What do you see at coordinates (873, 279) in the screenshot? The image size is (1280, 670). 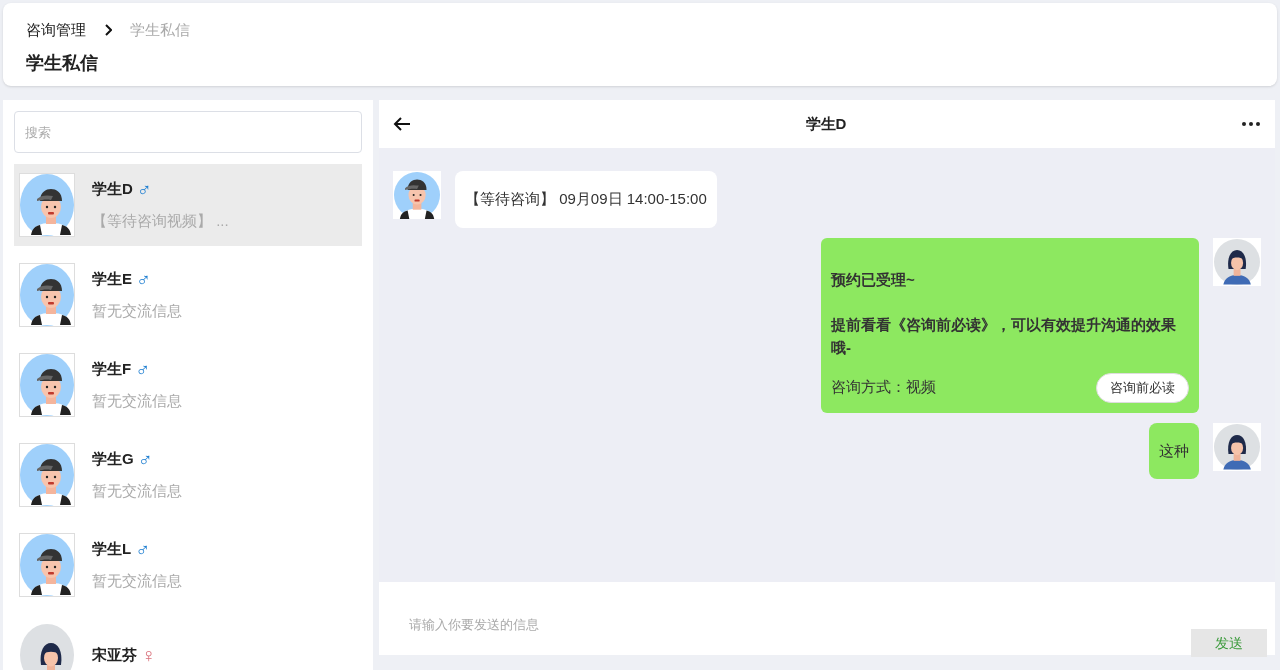 I see `message-text: 预约已受理~` at bounding box center [873, 279].